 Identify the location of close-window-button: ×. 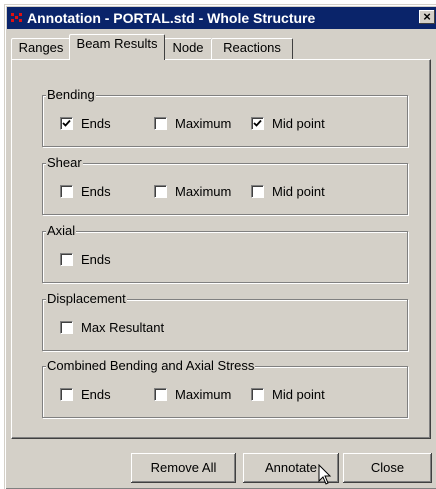
(427, 17).